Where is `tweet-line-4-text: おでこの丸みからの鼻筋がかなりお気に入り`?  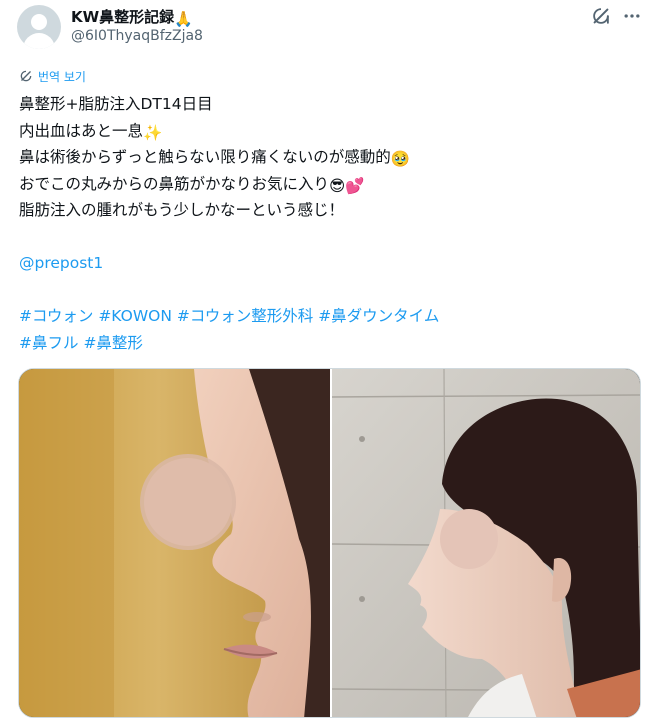
tweet-line-4-text: おでこの丸みからの鼻筋がかなりお気に入り is located at coordinates (174, 183).